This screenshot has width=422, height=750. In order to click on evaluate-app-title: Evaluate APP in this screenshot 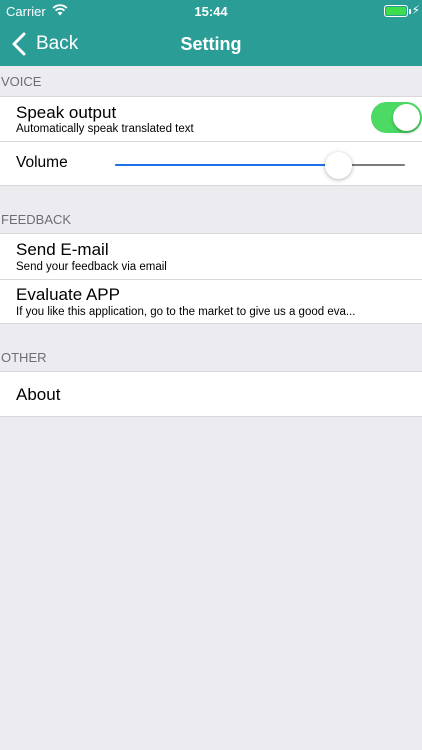, I will do `click(68, 294)`.